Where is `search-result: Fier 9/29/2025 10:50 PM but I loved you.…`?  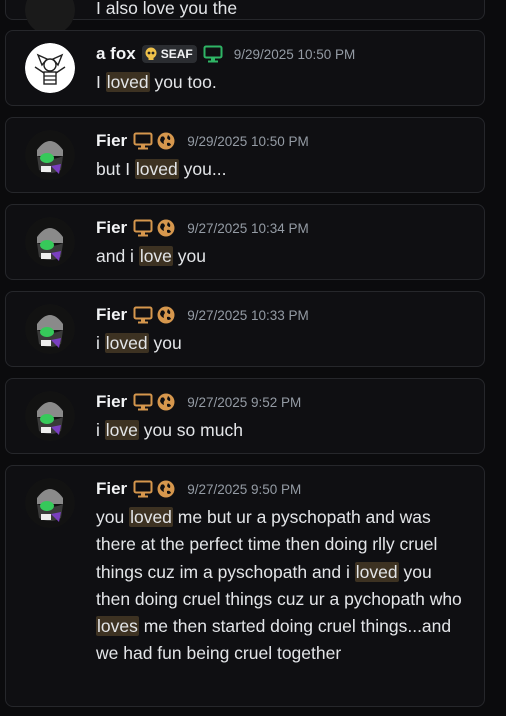 search-result: Fier 9/29/2025 10:50 PM but I loved you.… is located at coordinates (245, 155).